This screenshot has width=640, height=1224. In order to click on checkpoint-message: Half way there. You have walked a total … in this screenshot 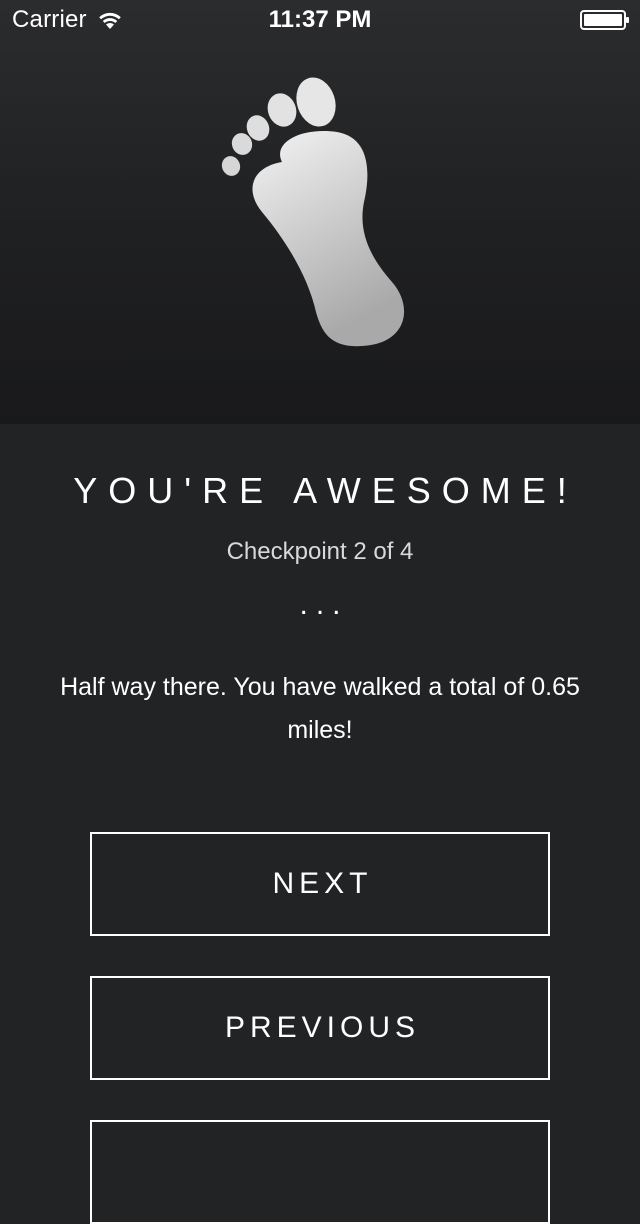, I will do `click(320, 708)`.